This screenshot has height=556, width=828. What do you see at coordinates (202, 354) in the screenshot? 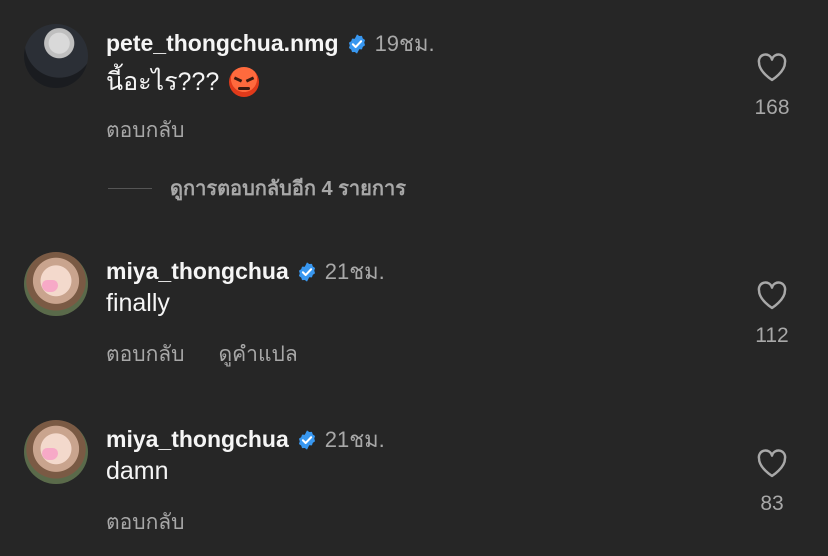
I see `comment-actions: ตอบกลับ ดูคำแปล` at bounding box center [202, 354].